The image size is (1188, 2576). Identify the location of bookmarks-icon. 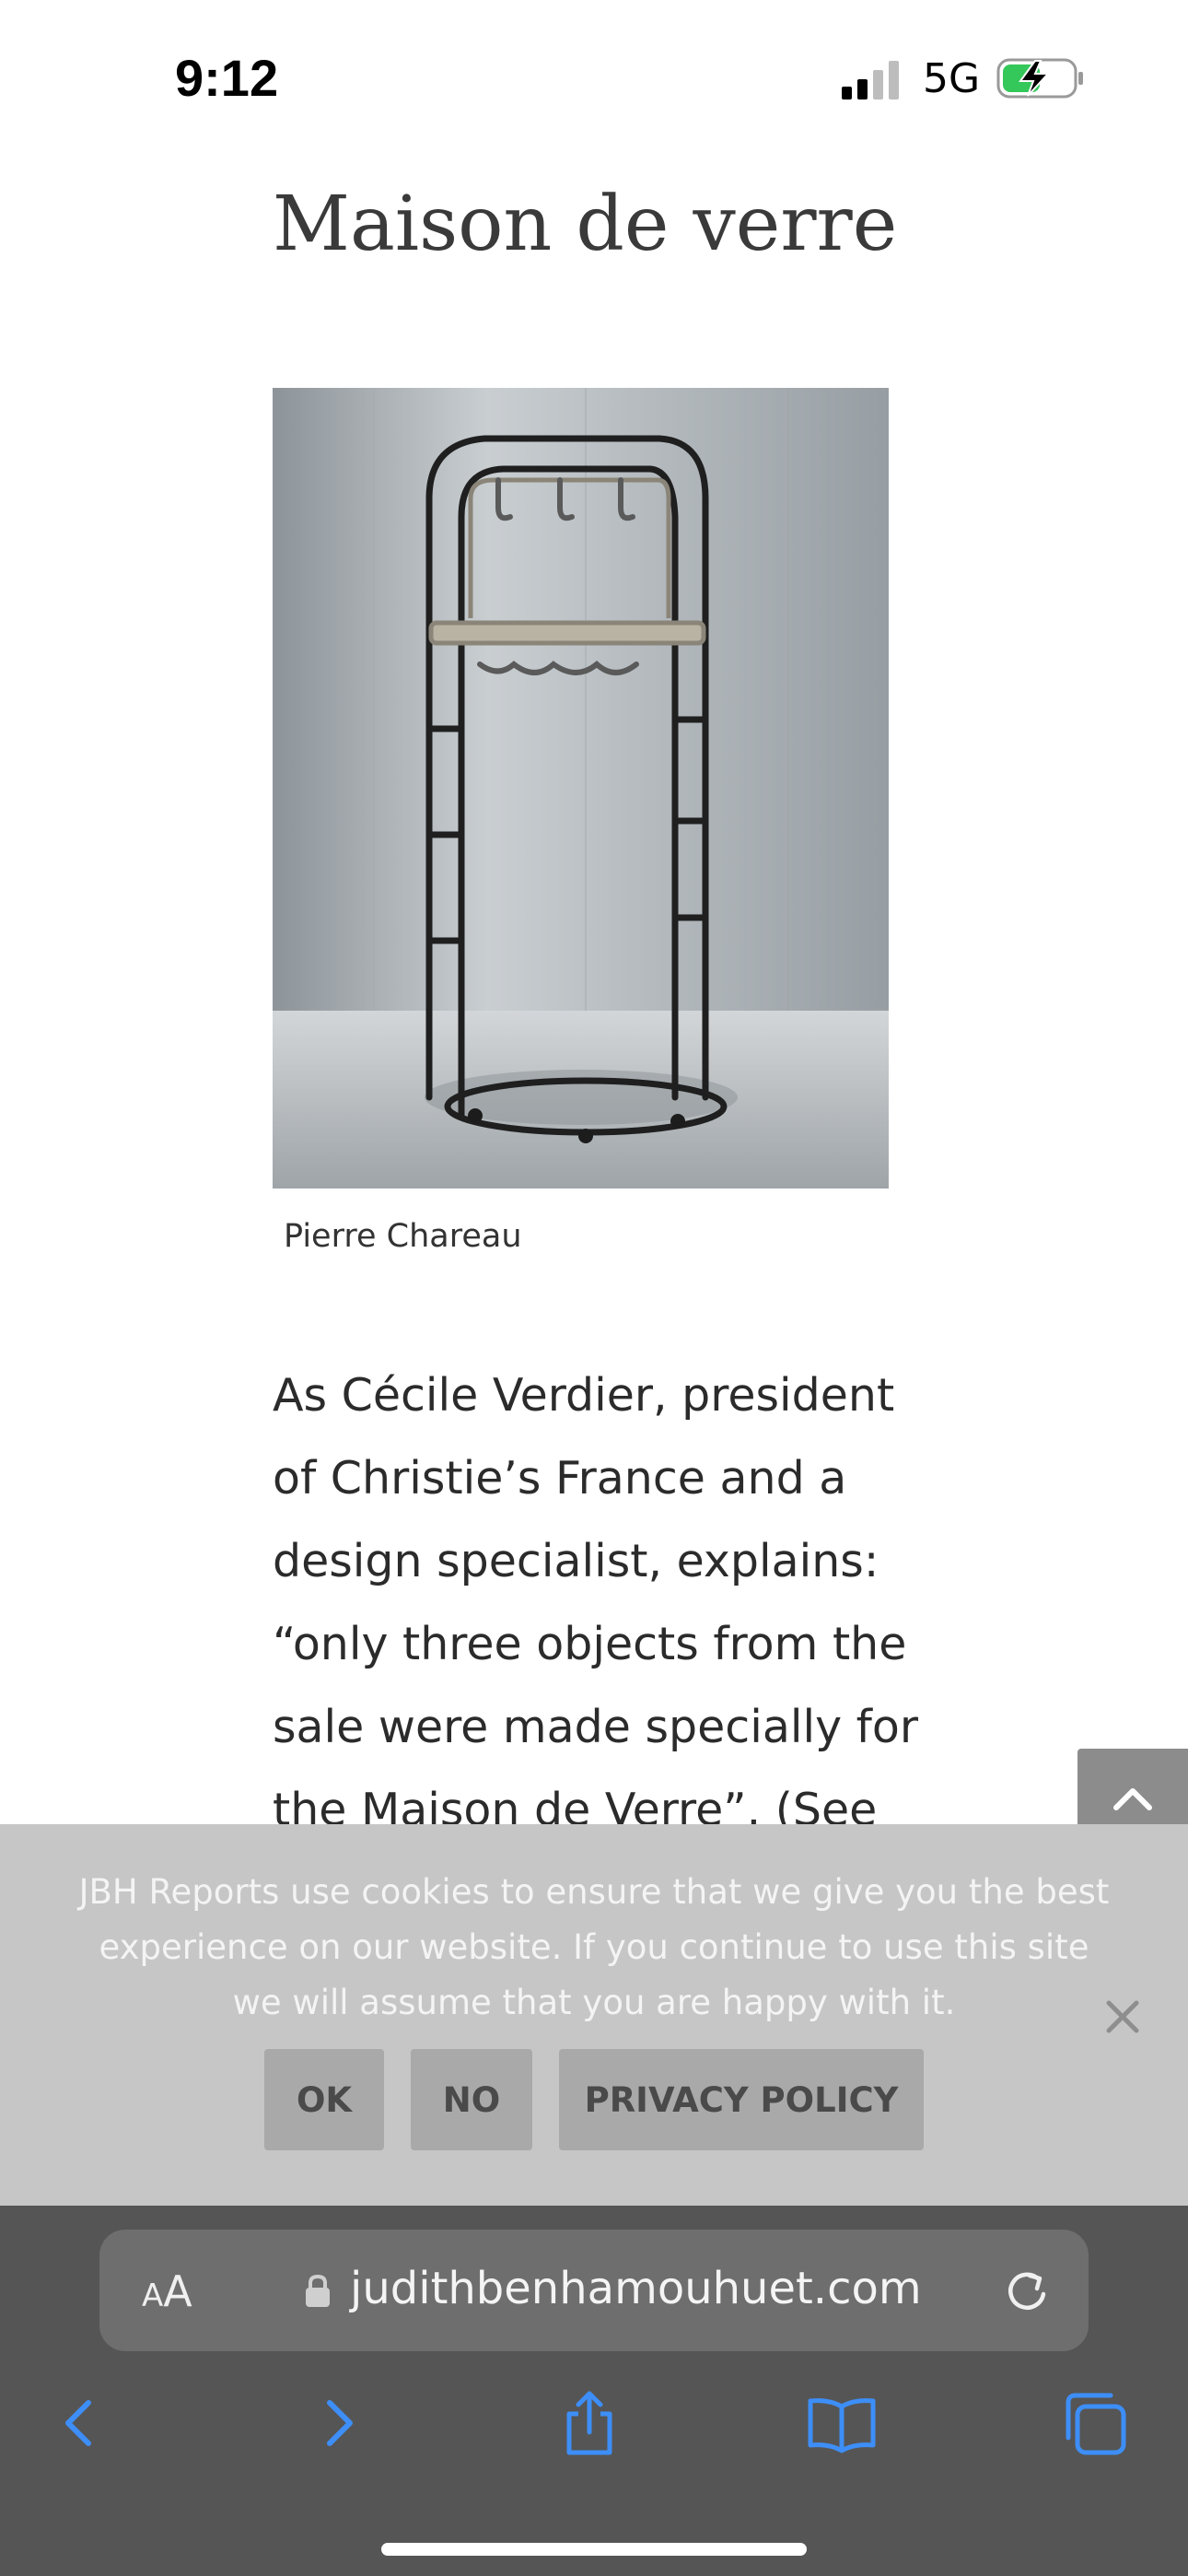
(842, 2423).